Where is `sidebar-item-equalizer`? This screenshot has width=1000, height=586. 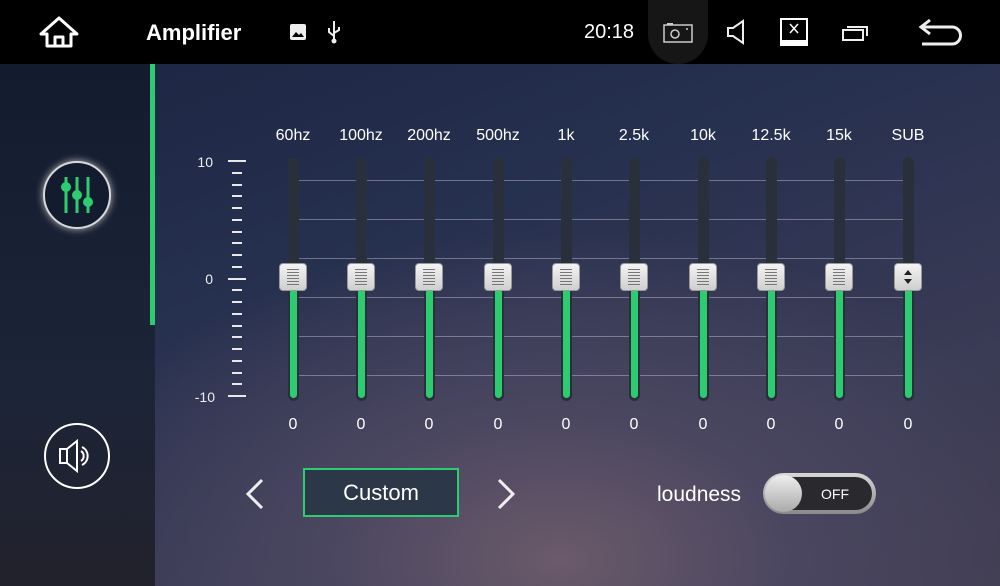
sidebar-item-equalizer is located at coordinates (77, 195).